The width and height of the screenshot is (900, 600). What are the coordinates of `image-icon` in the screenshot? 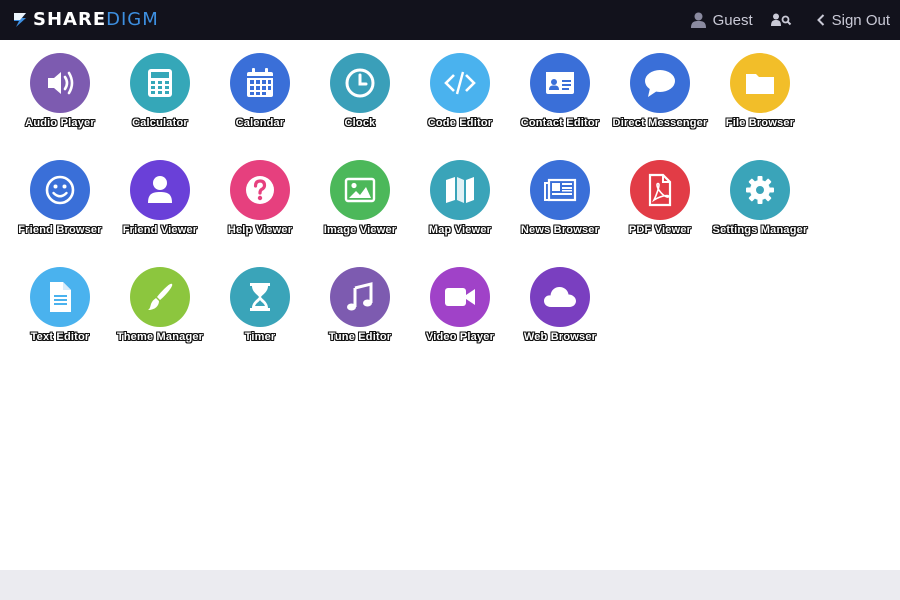 It's located at (360, 190).